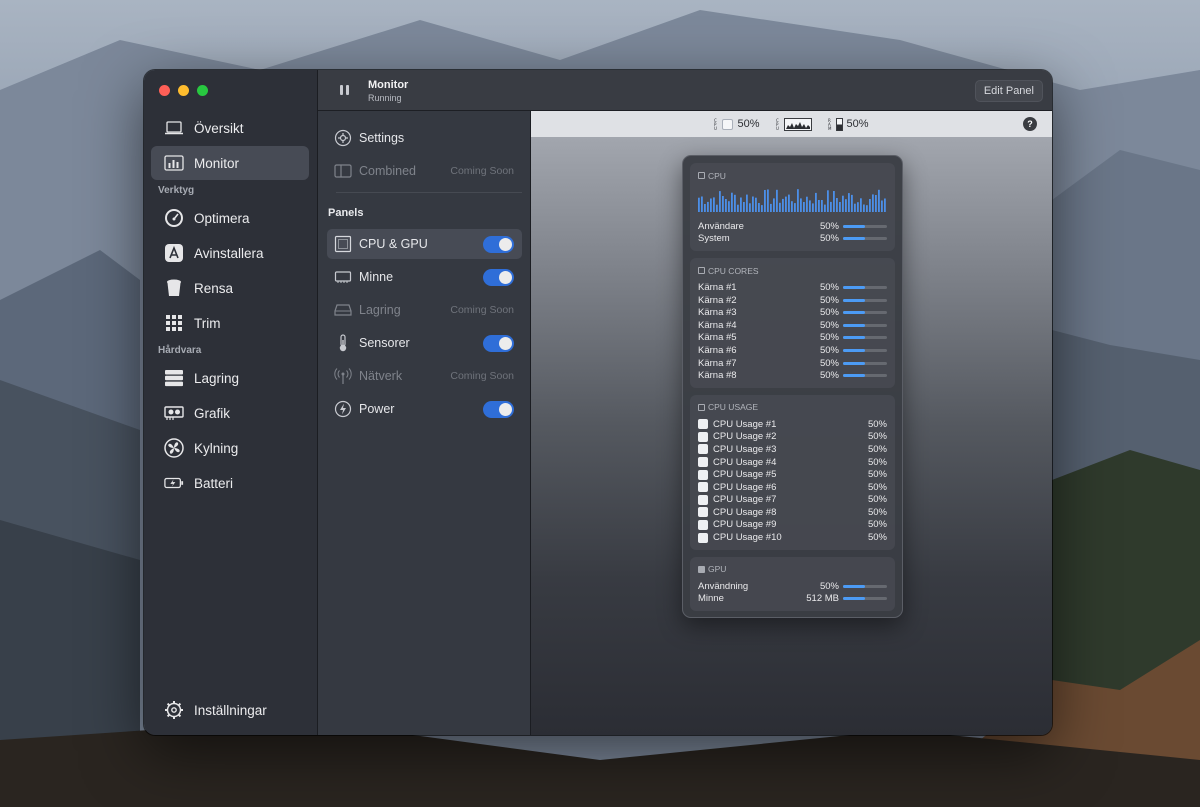 This screenshot has width=1200, height=807. I want to click on gpu-row: Användning 50%, so click(792, 586).